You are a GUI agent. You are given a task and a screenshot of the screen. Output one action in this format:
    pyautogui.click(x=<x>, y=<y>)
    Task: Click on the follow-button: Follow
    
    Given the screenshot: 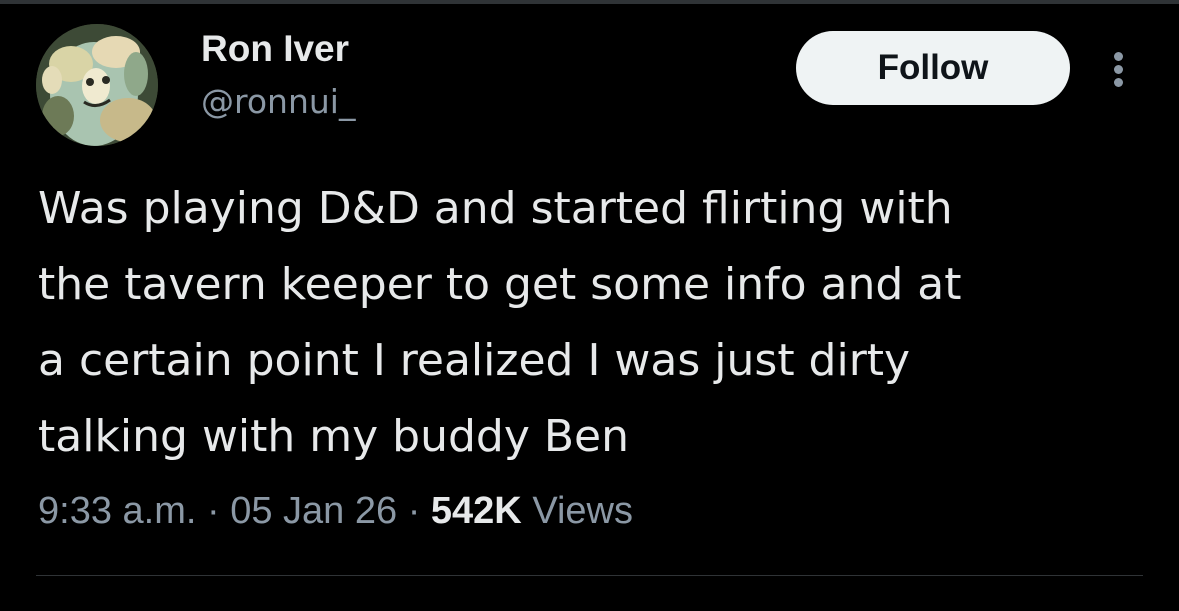 What is the action you would take?
    pyautogui.click(x=933, y=68)
    